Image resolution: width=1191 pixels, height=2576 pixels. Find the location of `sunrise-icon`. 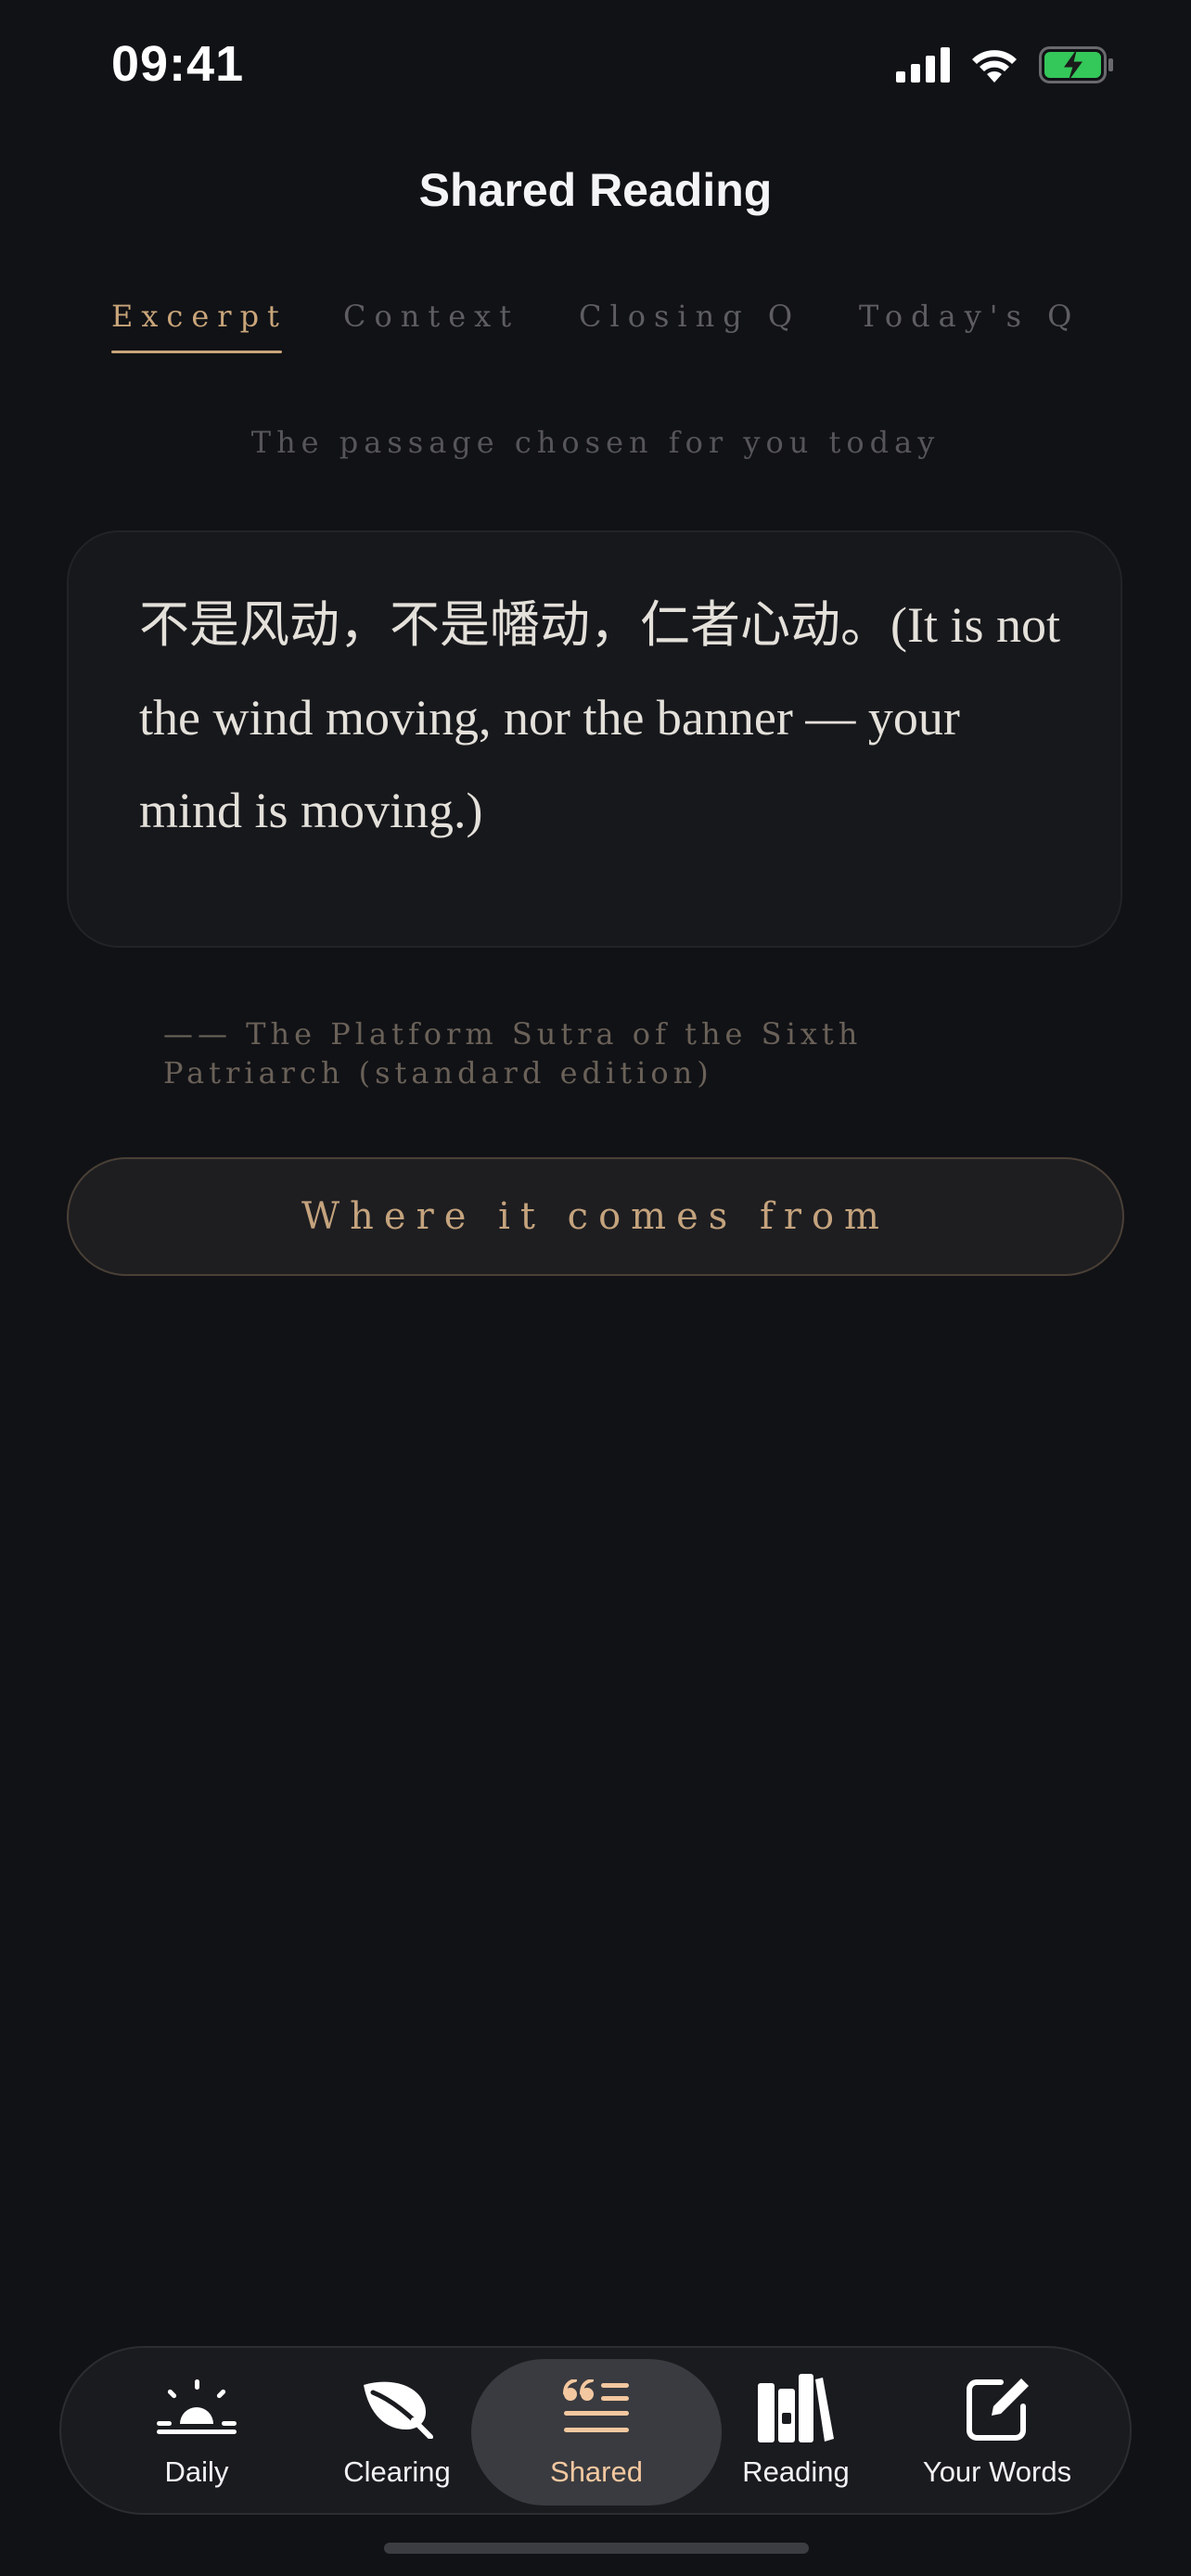

sunrise-icon is located at coordinates (197, 2406).